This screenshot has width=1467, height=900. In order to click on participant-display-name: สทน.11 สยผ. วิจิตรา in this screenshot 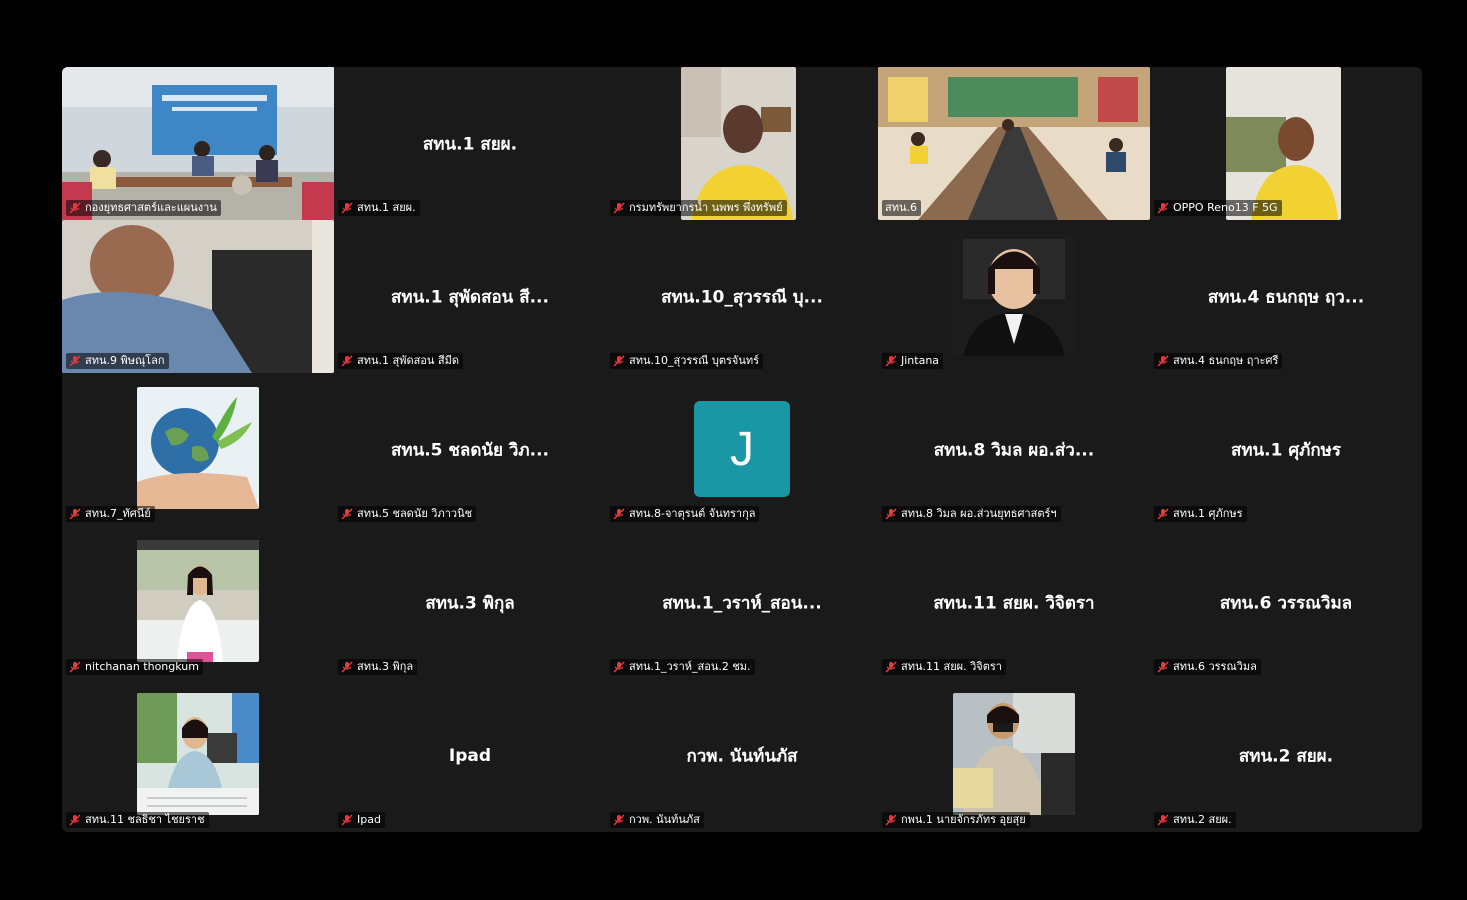, I will do `click(1014, 603)`.